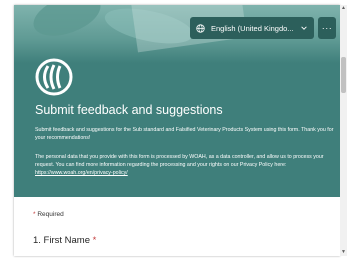 Image resolution: width=349 pixels, height=258 pixels. I want to click on required-label: Required, so click(50, 214).